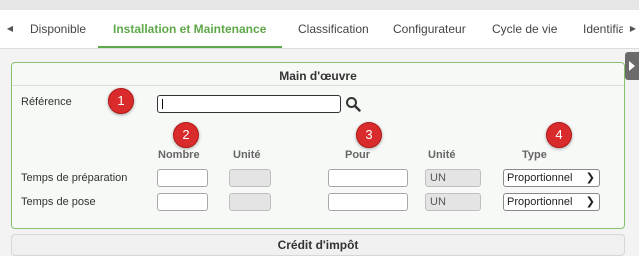 This screenshot has width=639, height=256. I want to click on tab-classification: Classification, so click(333, 29).